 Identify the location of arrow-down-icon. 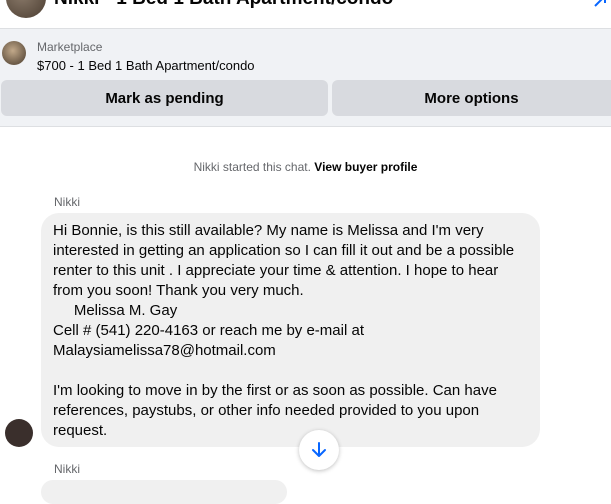
(319, 449).